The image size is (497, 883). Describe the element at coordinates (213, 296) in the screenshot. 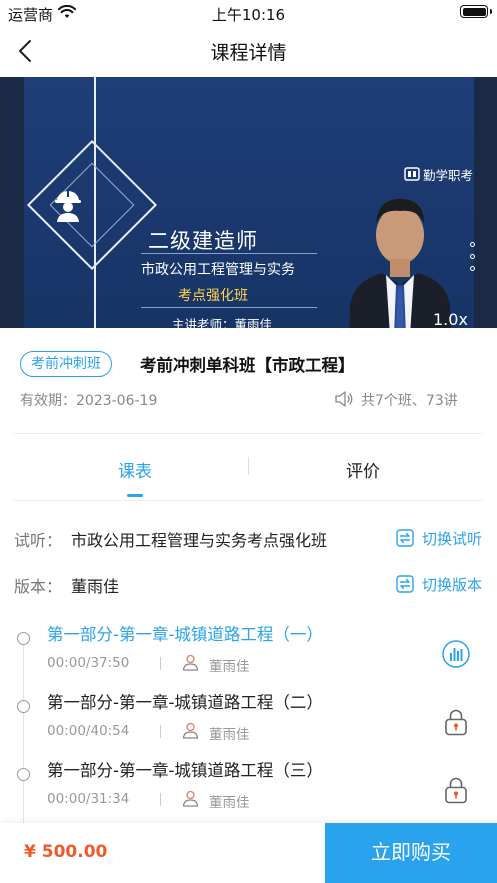

I see `video-course-highlight: 考点强化班` at that location.